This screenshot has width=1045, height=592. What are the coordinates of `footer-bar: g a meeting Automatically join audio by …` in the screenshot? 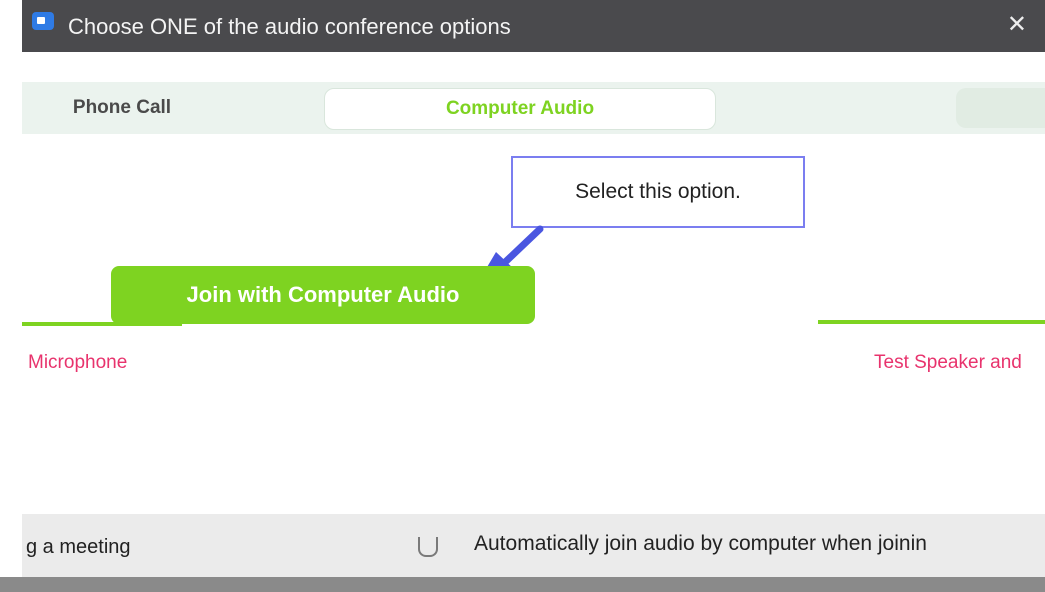 It's located at (533, 545).